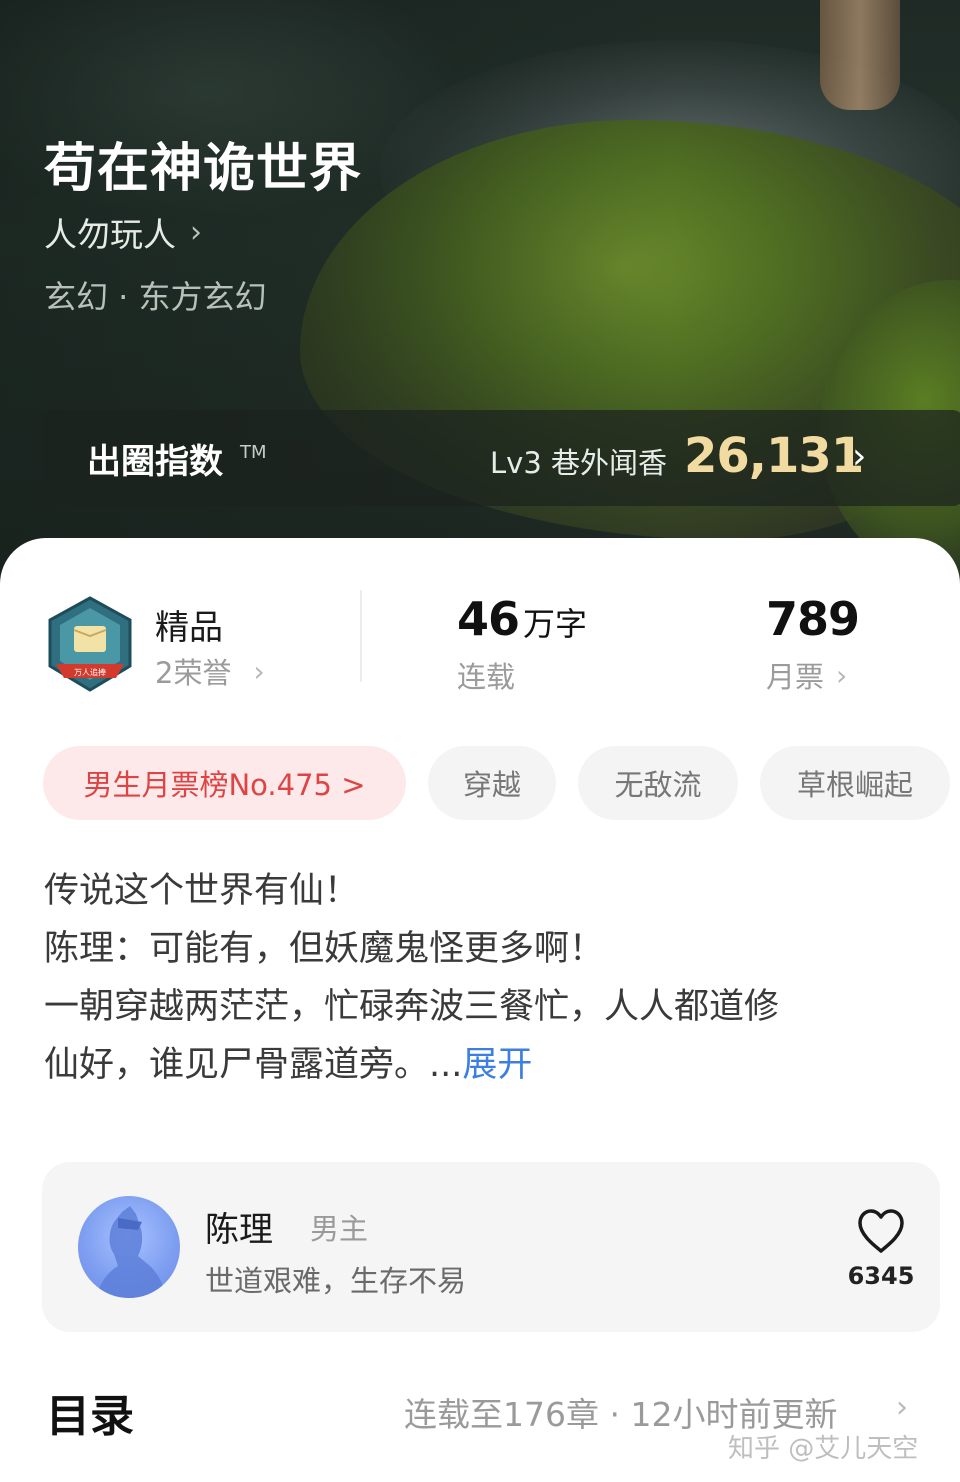 The width and height of the screenshot is (960, 1482). I want to click on stats-divider, so click(361, 636).